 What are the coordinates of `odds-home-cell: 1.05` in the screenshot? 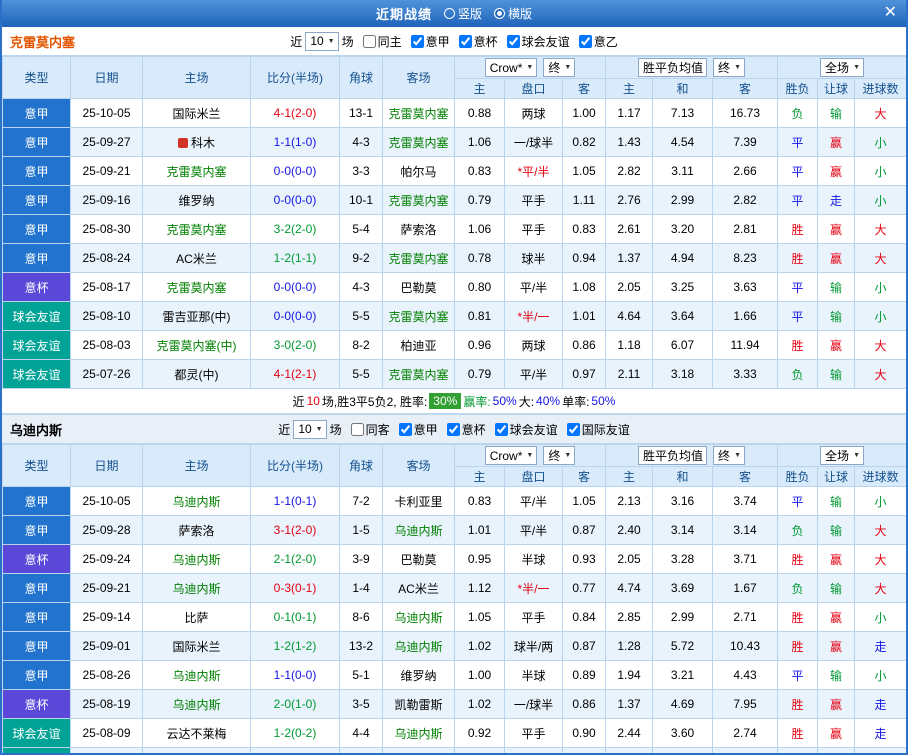 It's located at (479, 617).